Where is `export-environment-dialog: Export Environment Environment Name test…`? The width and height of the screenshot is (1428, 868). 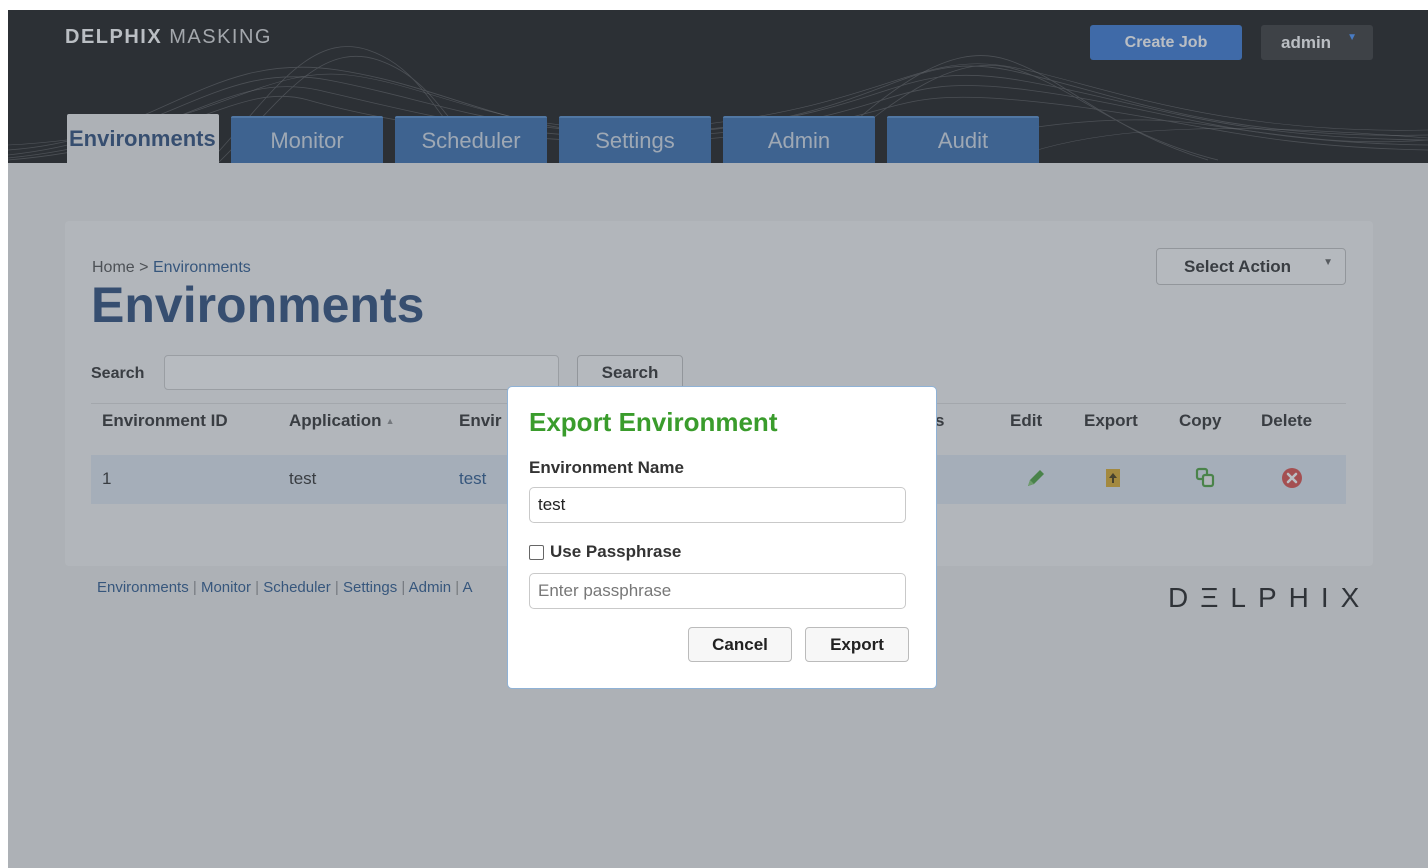 export-environment-dialog: Export Environment Environment Name test… is located at coordinates (722, 537).